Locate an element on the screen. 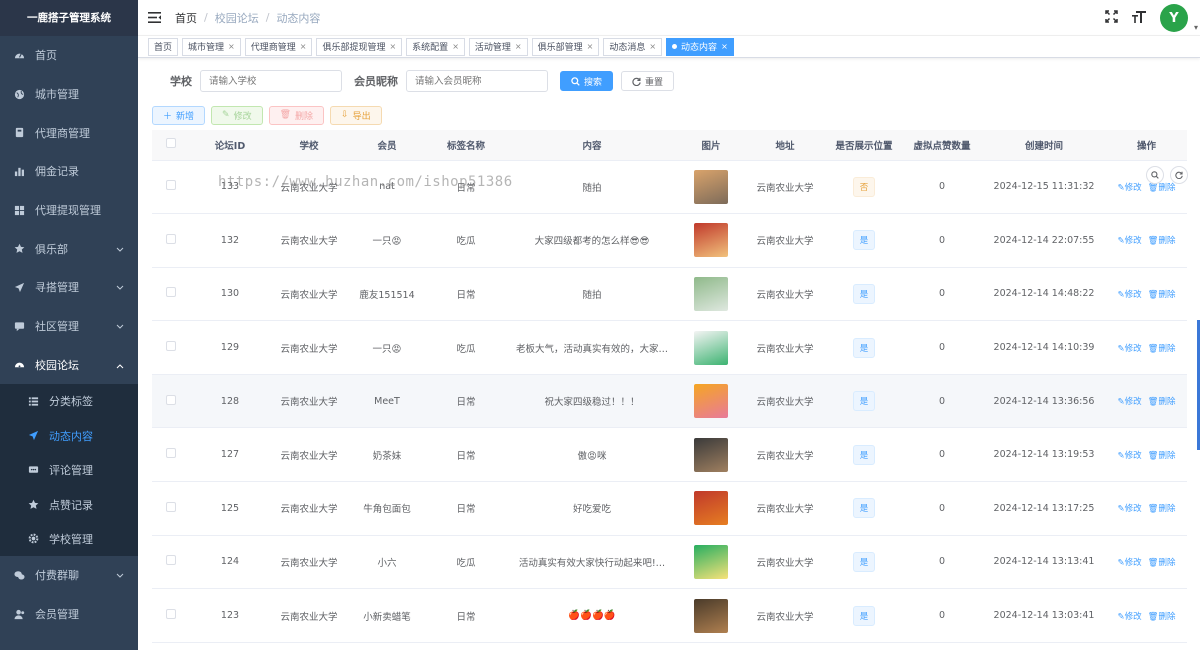 Image resolution: width=1200 pixels, height=650 pixels. breadcrumb-item-home: 首页 is located at coordinates (186, 18).